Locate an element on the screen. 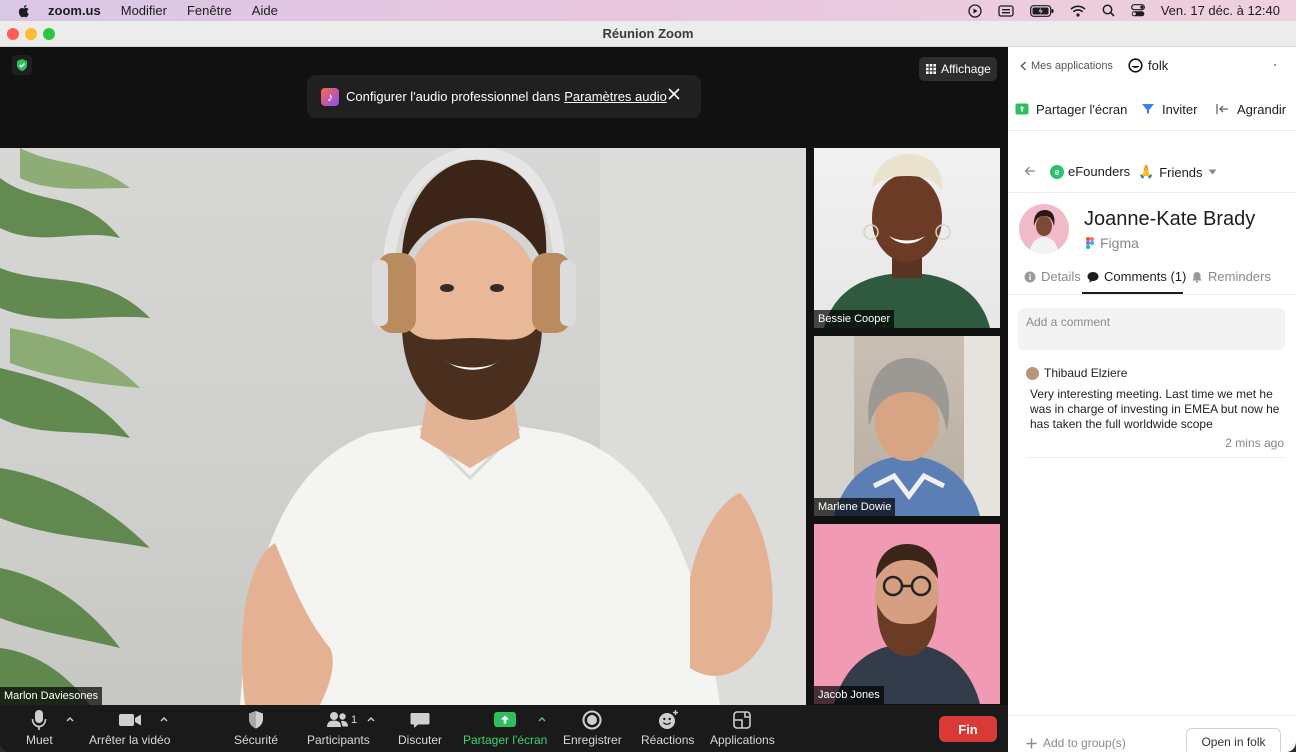 This screenshot has width=1296, height=752. chat-button: Discuter is located at coordinates (420, 728).